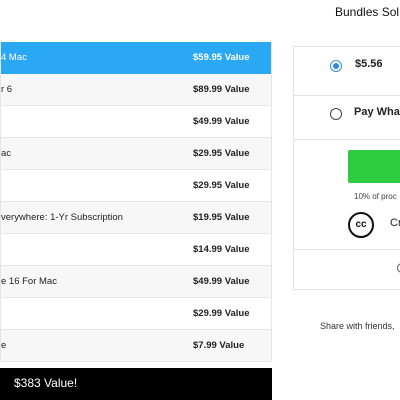 The height and width of the screenshot is (400, 400). I want to click on bundle-item-row: $29.95 Value, so click(136, 186).